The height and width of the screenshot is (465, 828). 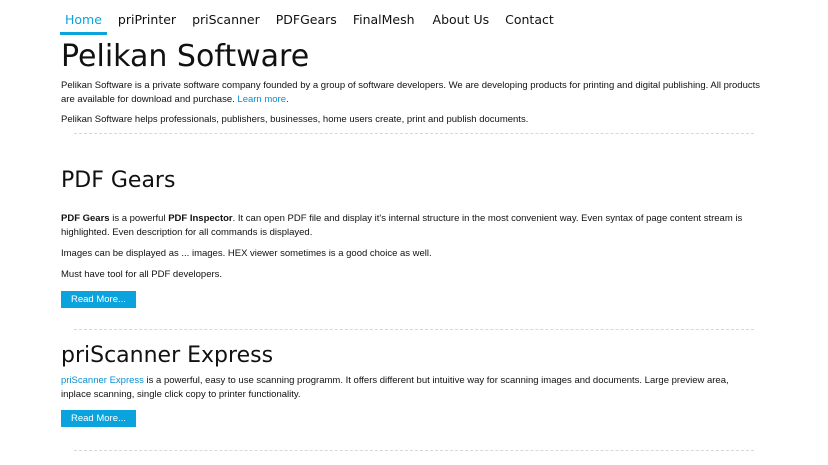 What do you see at coordinates (200, 218) in the screenshot?
I see `pdf-inspector-label: PDF Inspector` at bounding box center [200, 218].